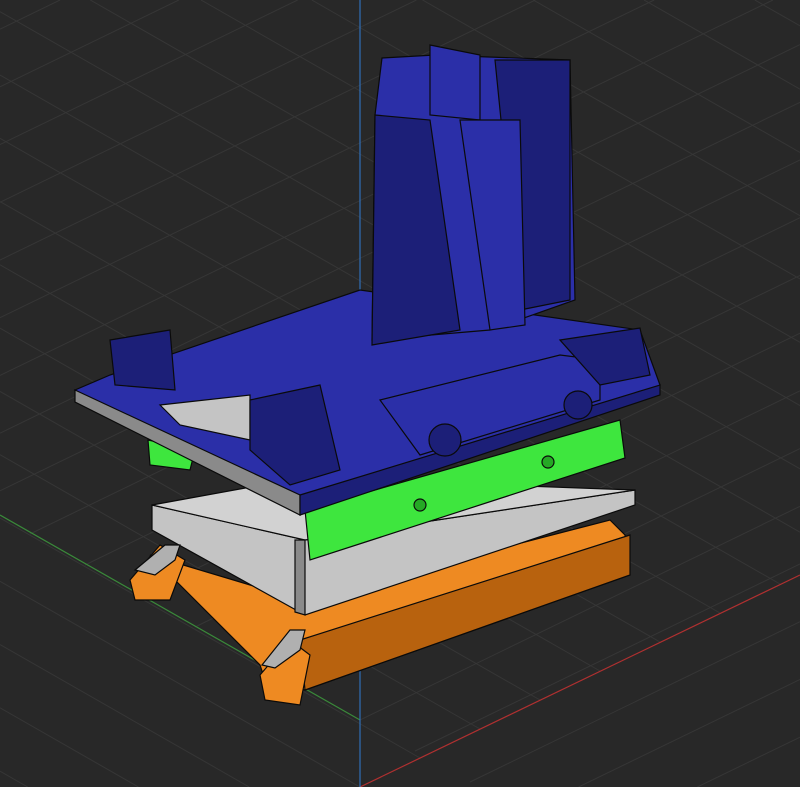  Describe the element at coordinates (455, 82) in the screenshot. I see `tower-top-rib` at that location.